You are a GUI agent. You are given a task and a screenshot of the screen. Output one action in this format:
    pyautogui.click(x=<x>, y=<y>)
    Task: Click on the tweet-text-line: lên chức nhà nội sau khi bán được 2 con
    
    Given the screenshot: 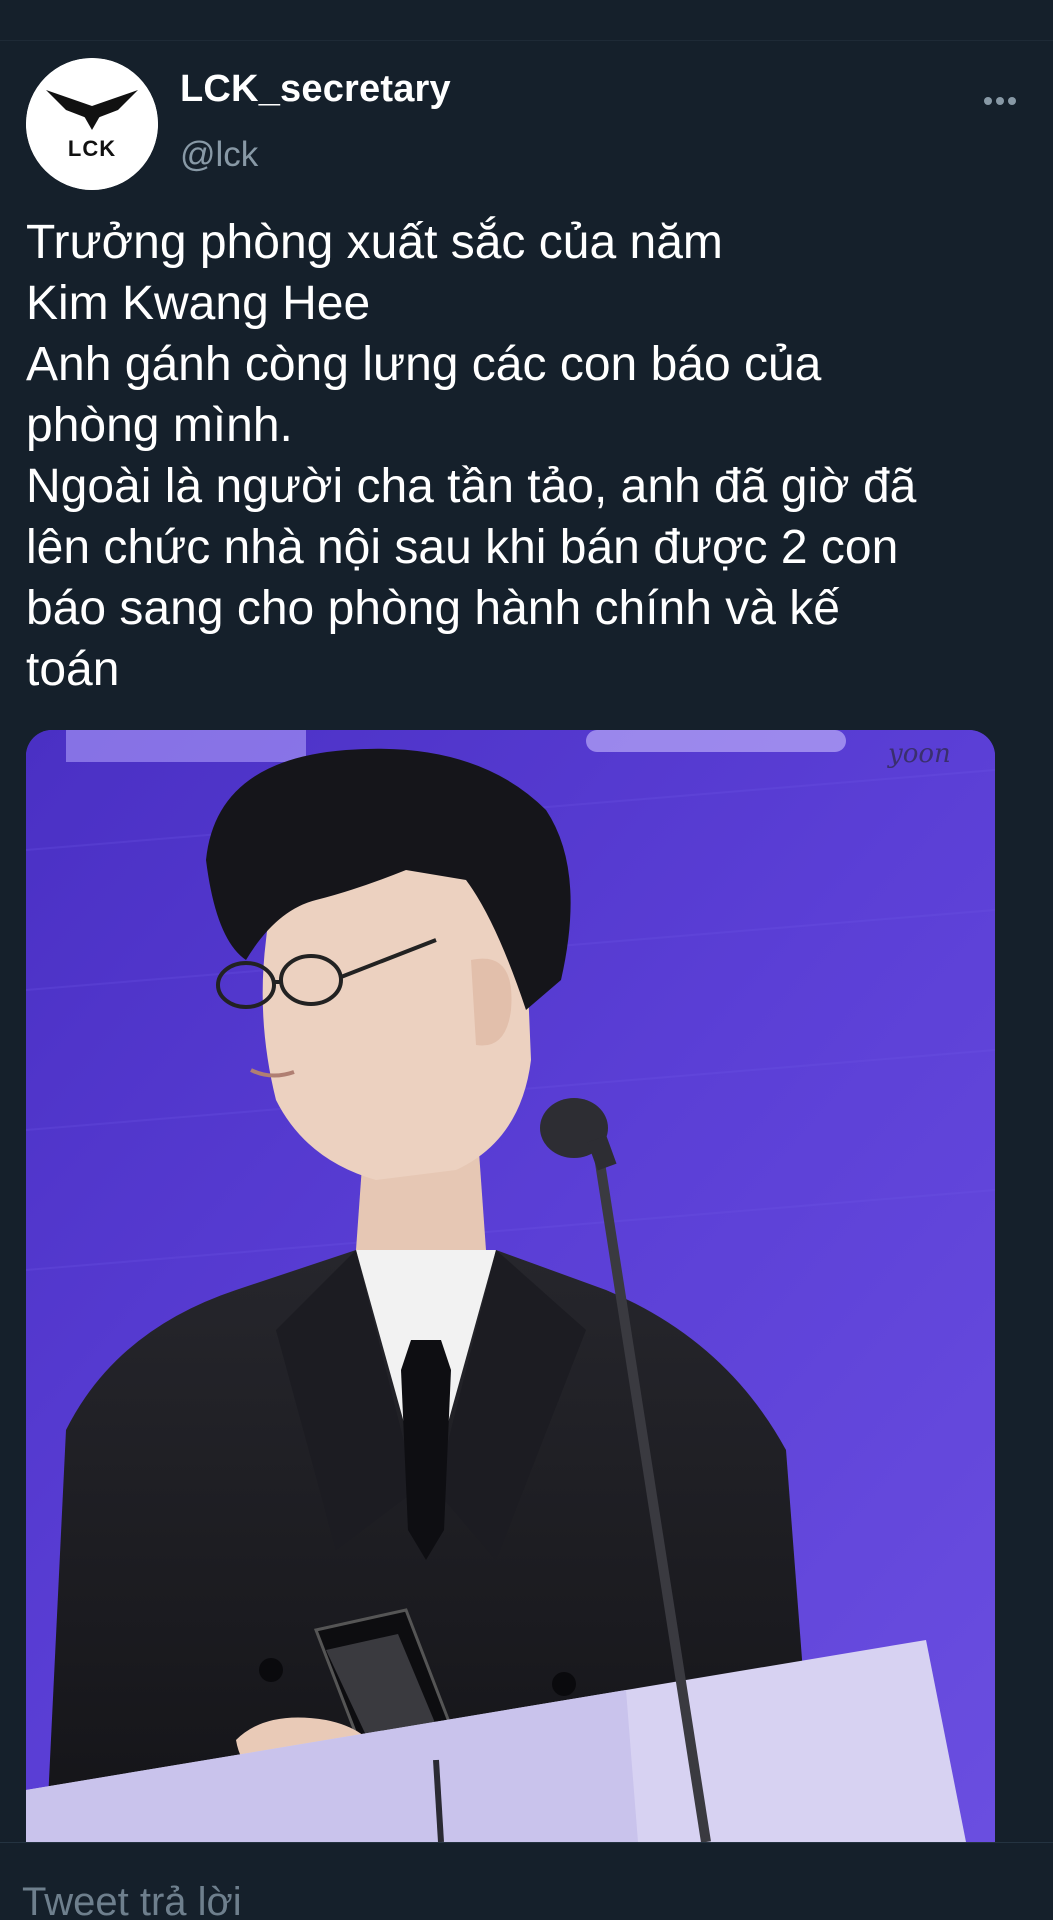 What is the action you would take?
    pyautogui.click(x=462, y=547)
    